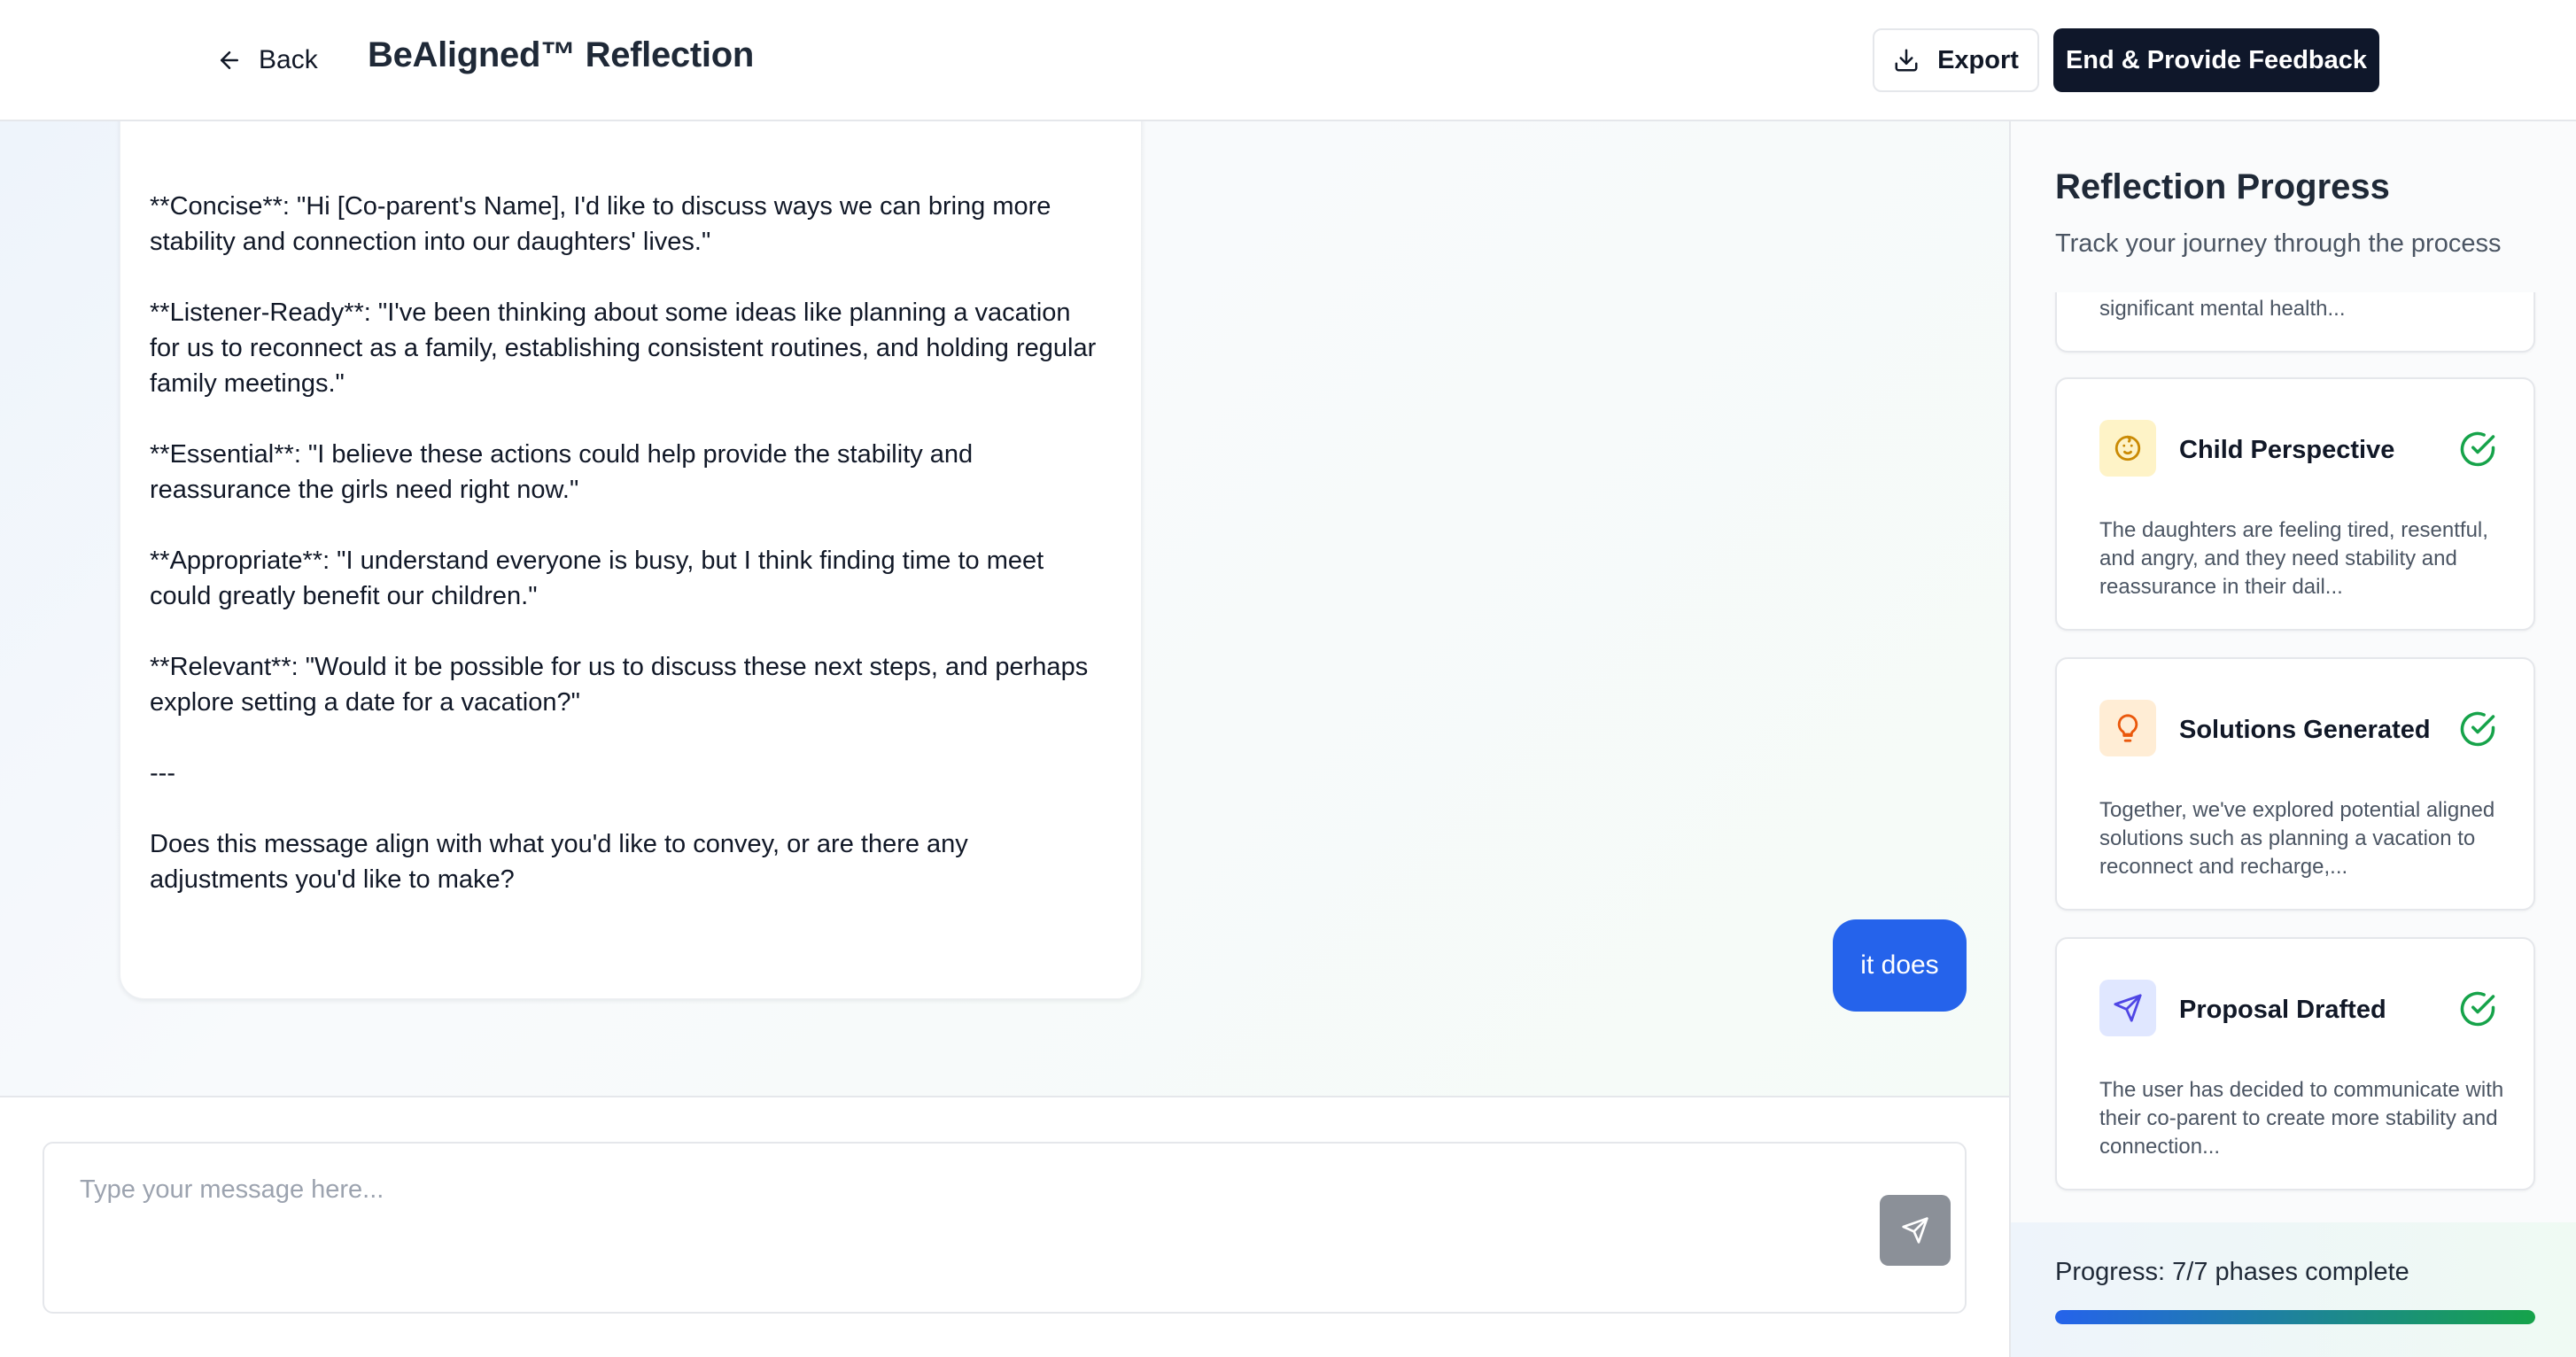  Describe the element at coordinates (2305, 730) in the screenshot. I see `phase-title: Solutions Generated` at that location.